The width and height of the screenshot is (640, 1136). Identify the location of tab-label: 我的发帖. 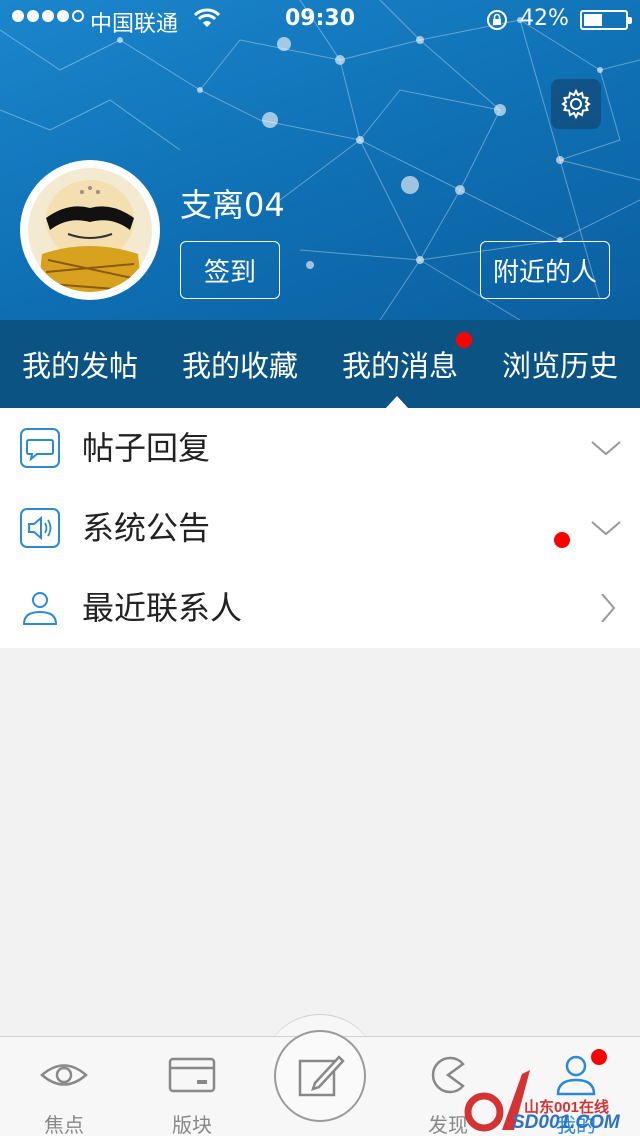
(79, 366).